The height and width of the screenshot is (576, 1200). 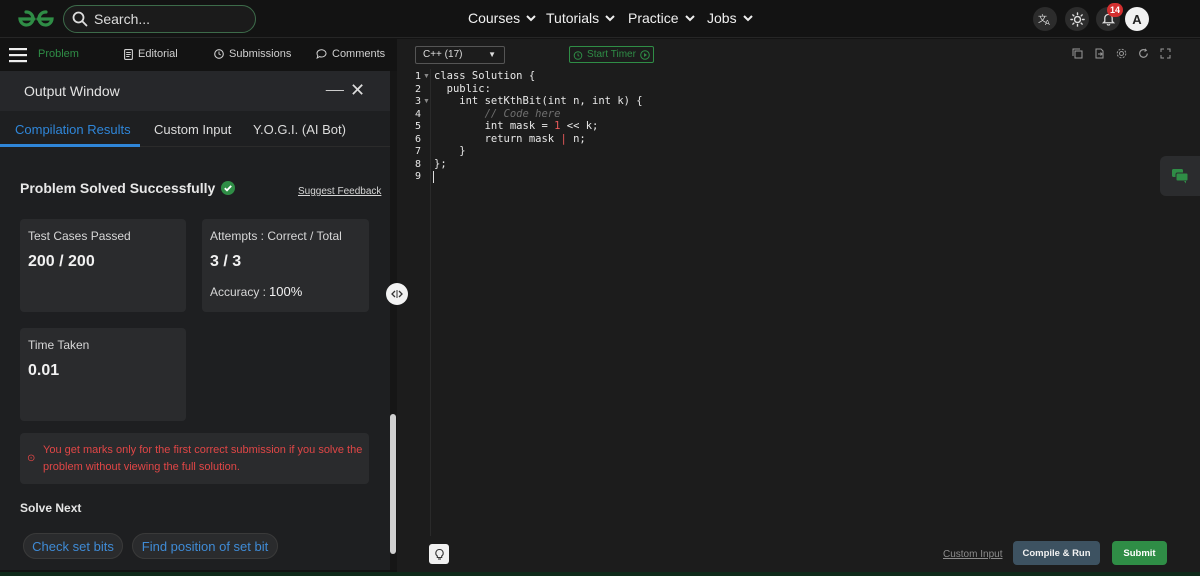 I want to click on result-status: Problem Solved Successfully, so click(x=128, y=188).